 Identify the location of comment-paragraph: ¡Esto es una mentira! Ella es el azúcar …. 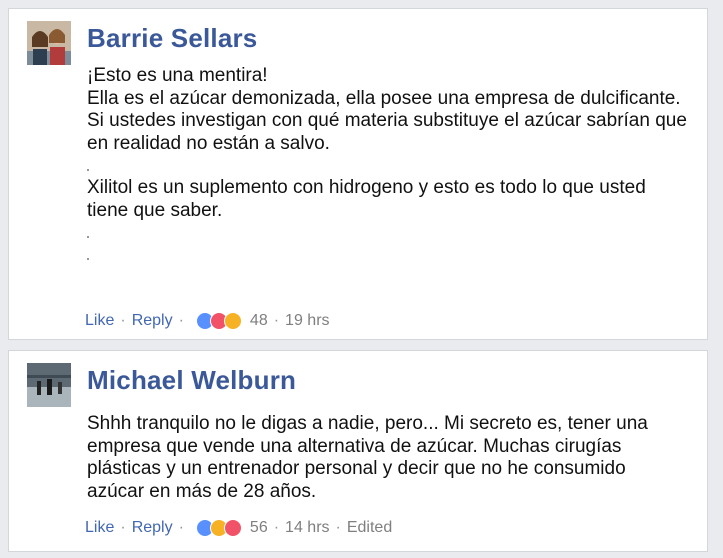
(387, 109).